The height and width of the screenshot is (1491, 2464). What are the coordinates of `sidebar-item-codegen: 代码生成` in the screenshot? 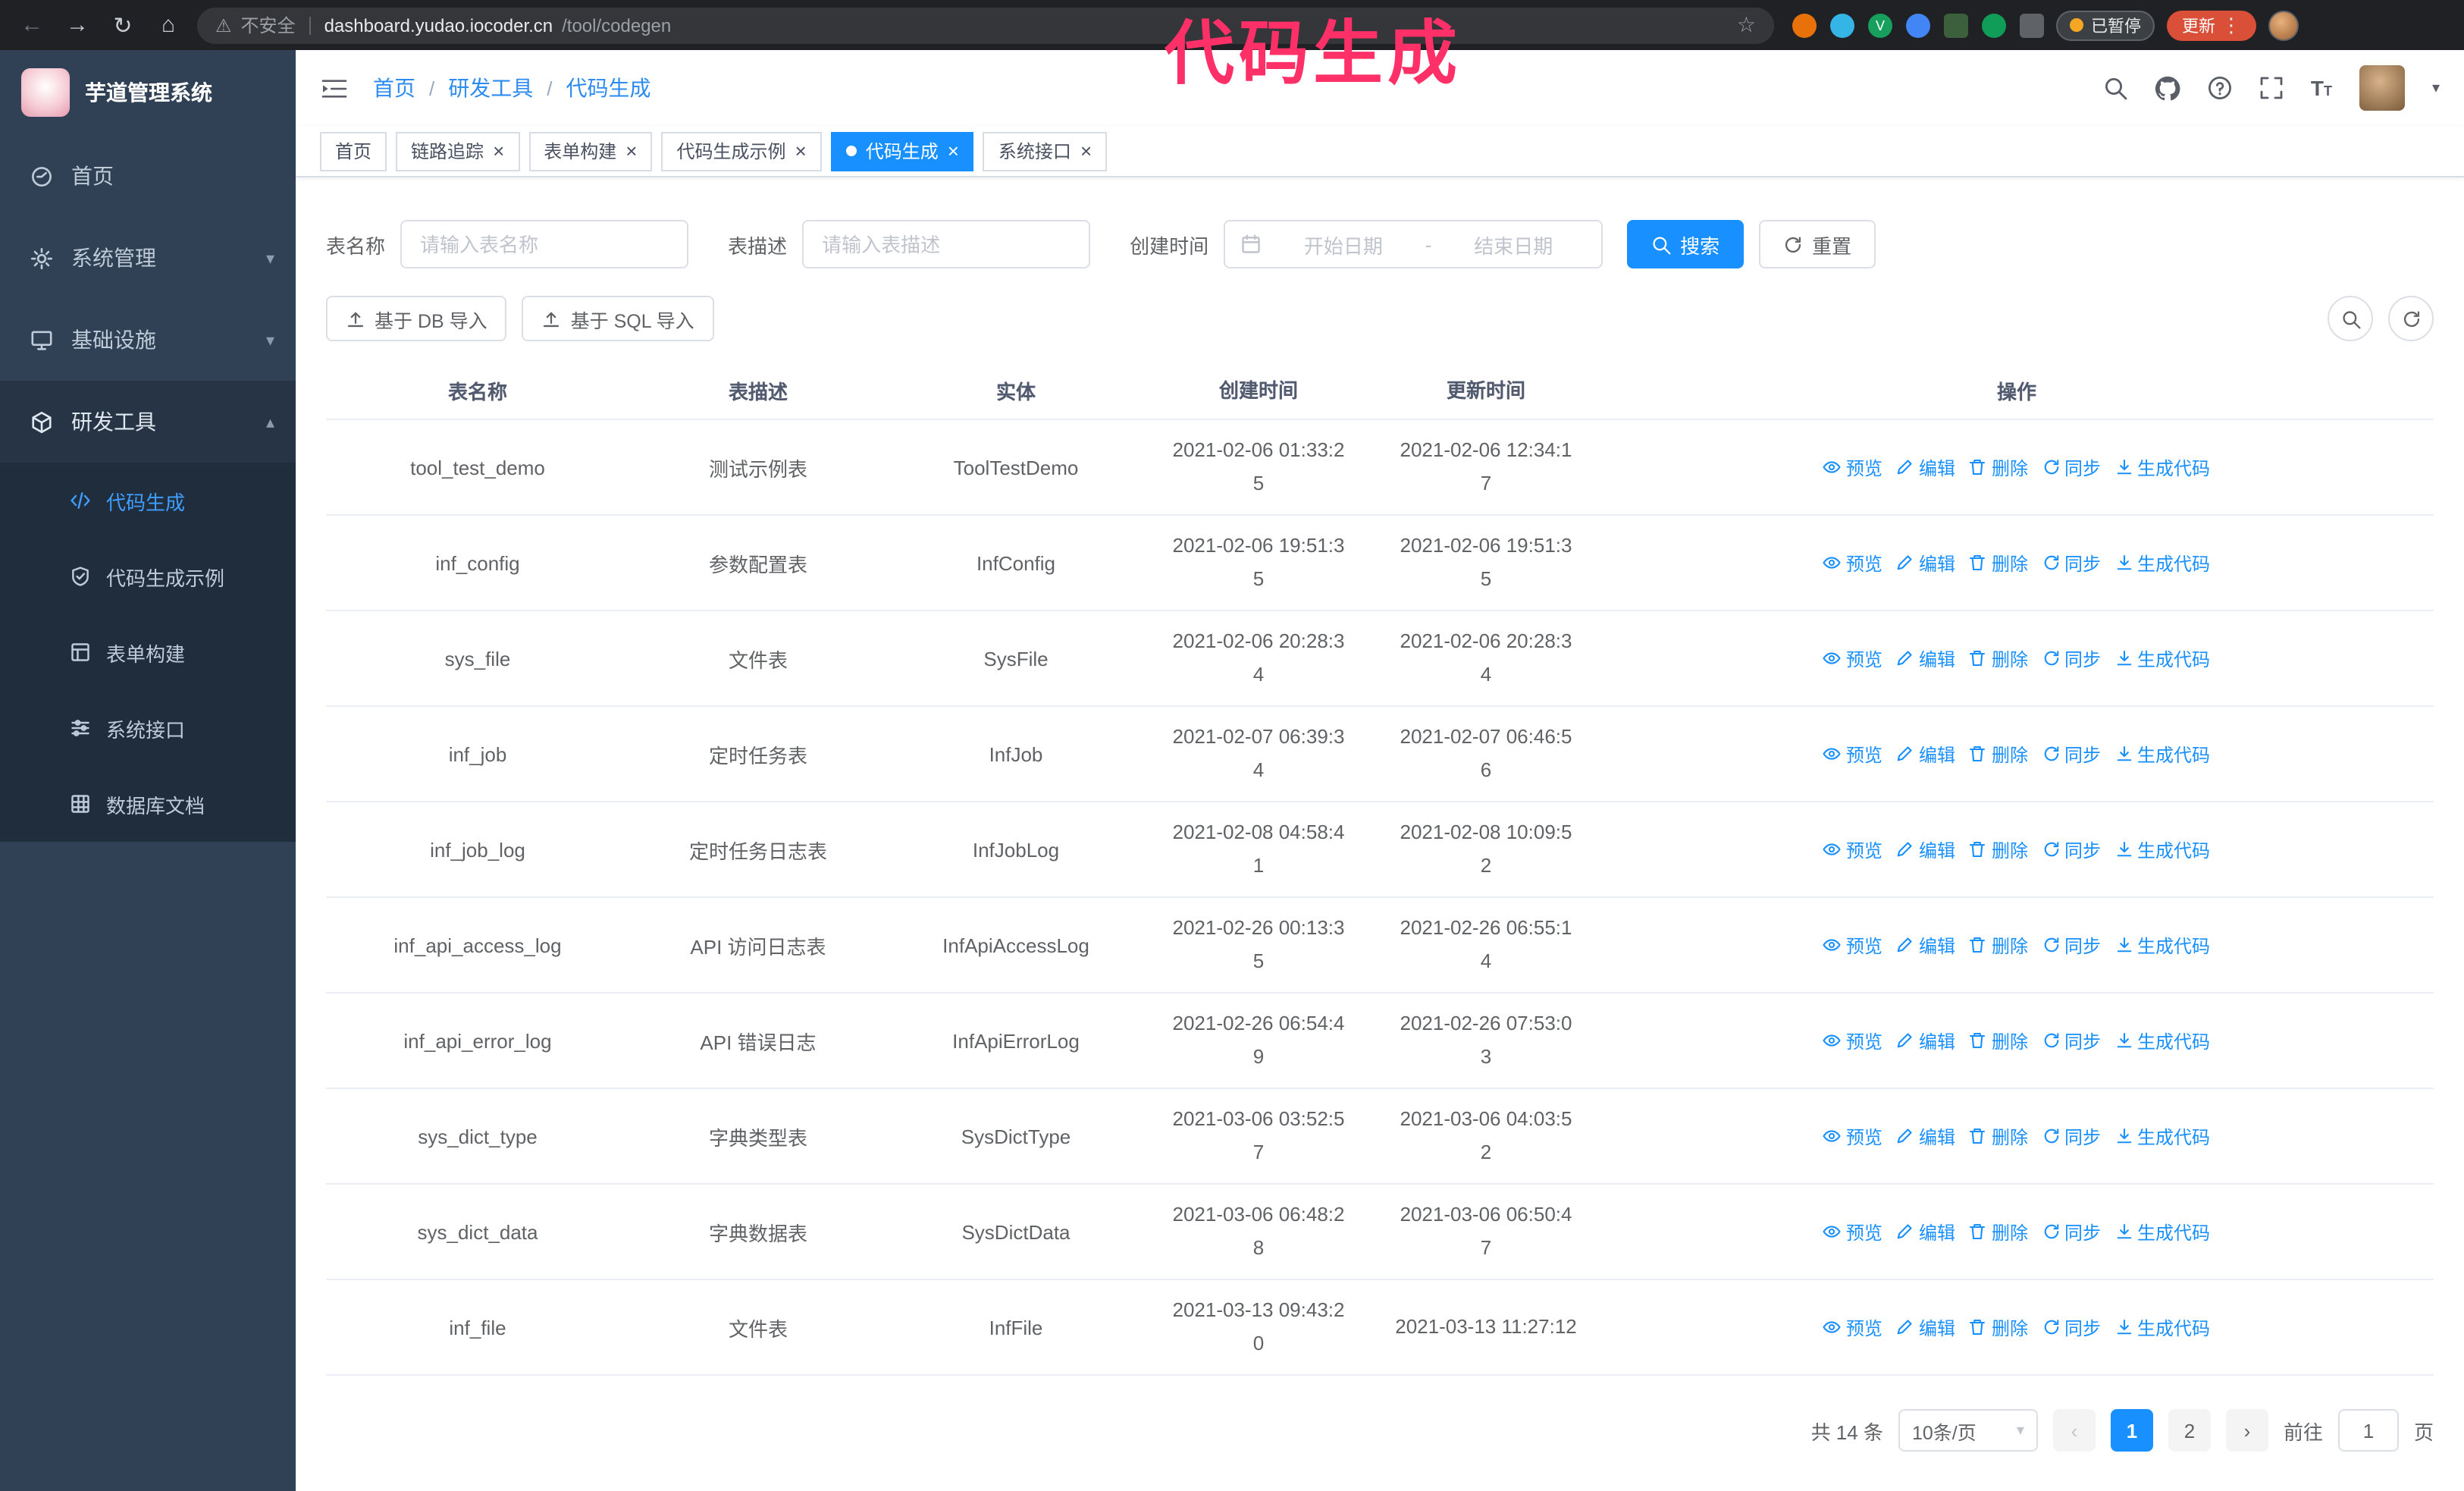 It's located at (148, 500).